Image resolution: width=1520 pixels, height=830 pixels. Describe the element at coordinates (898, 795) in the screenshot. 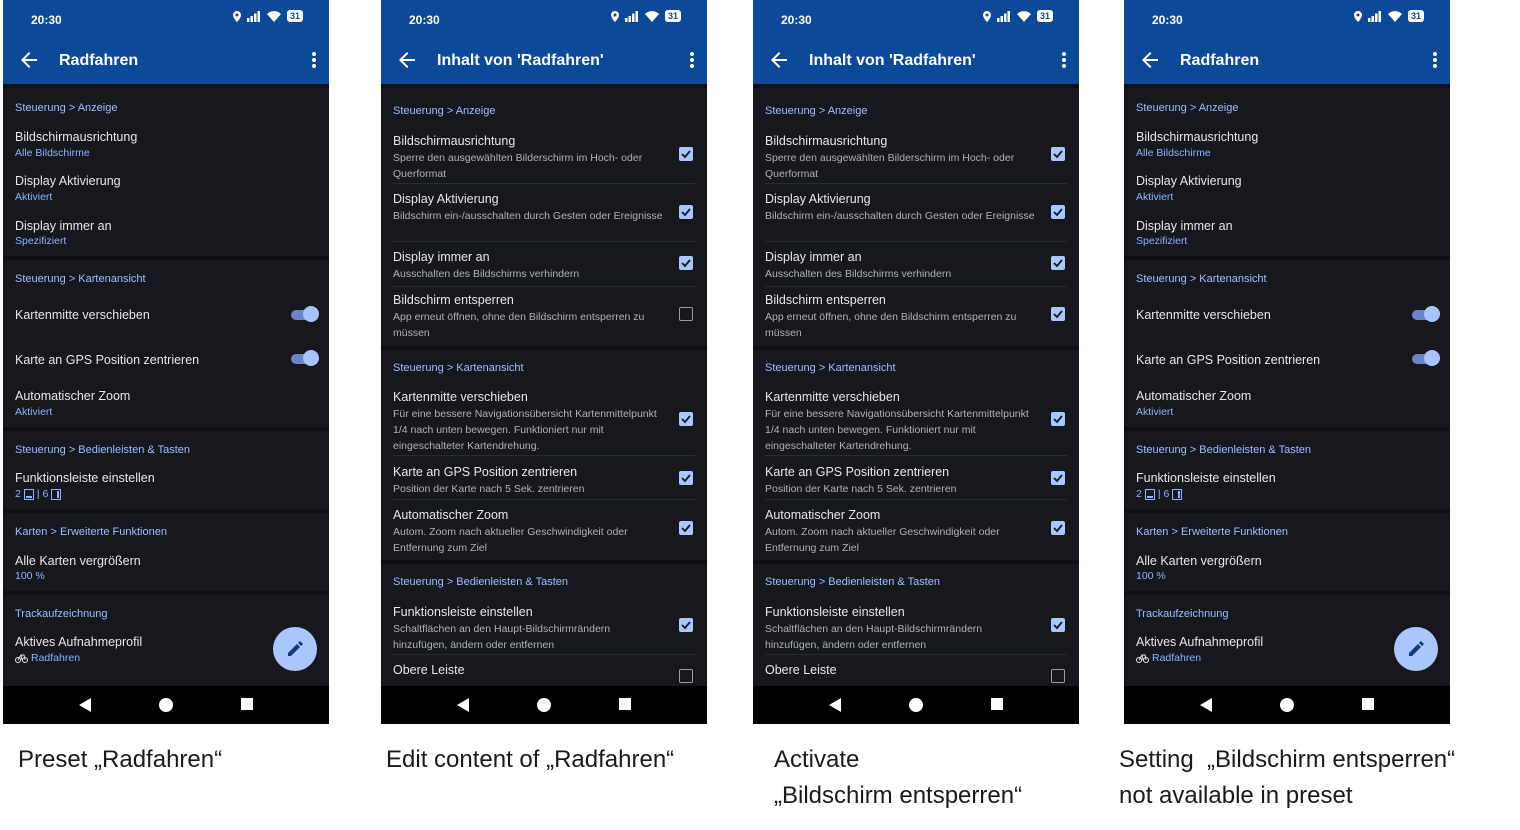

I see `caption-line: „Bildschirm entsperren“` at that location.